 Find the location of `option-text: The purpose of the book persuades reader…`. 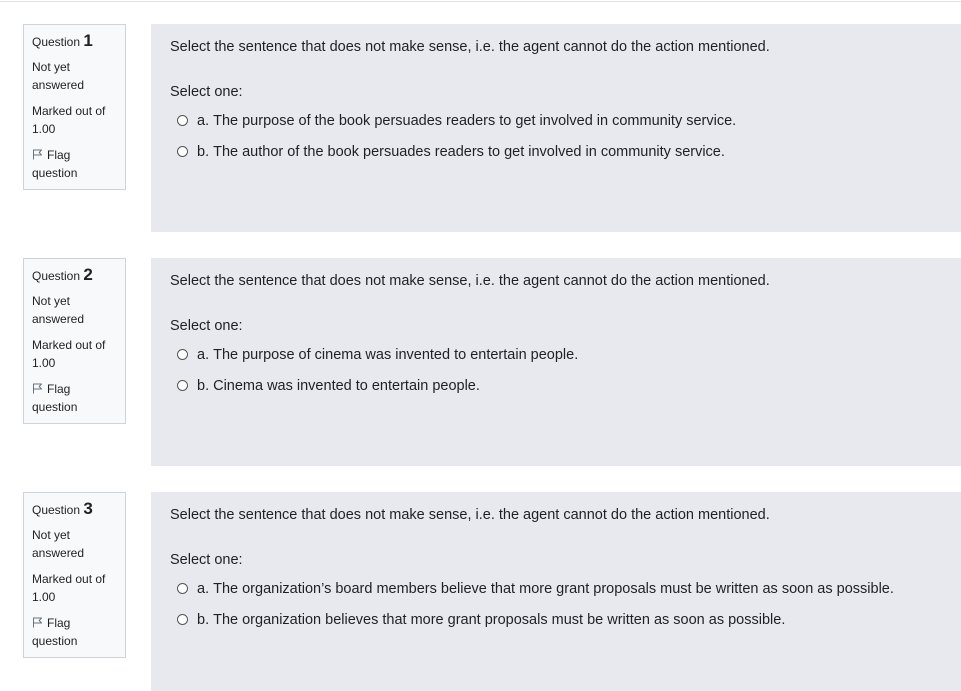

option-text: The purpose of the book persuades reader… is located at coordinates (475, 120).